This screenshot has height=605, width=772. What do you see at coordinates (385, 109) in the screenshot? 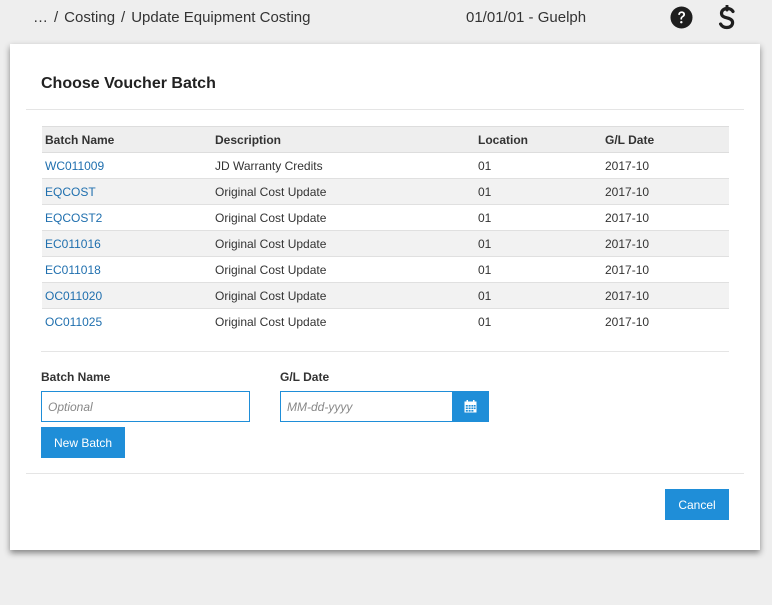
I see `title-divider` at bounding box center [385, 109].